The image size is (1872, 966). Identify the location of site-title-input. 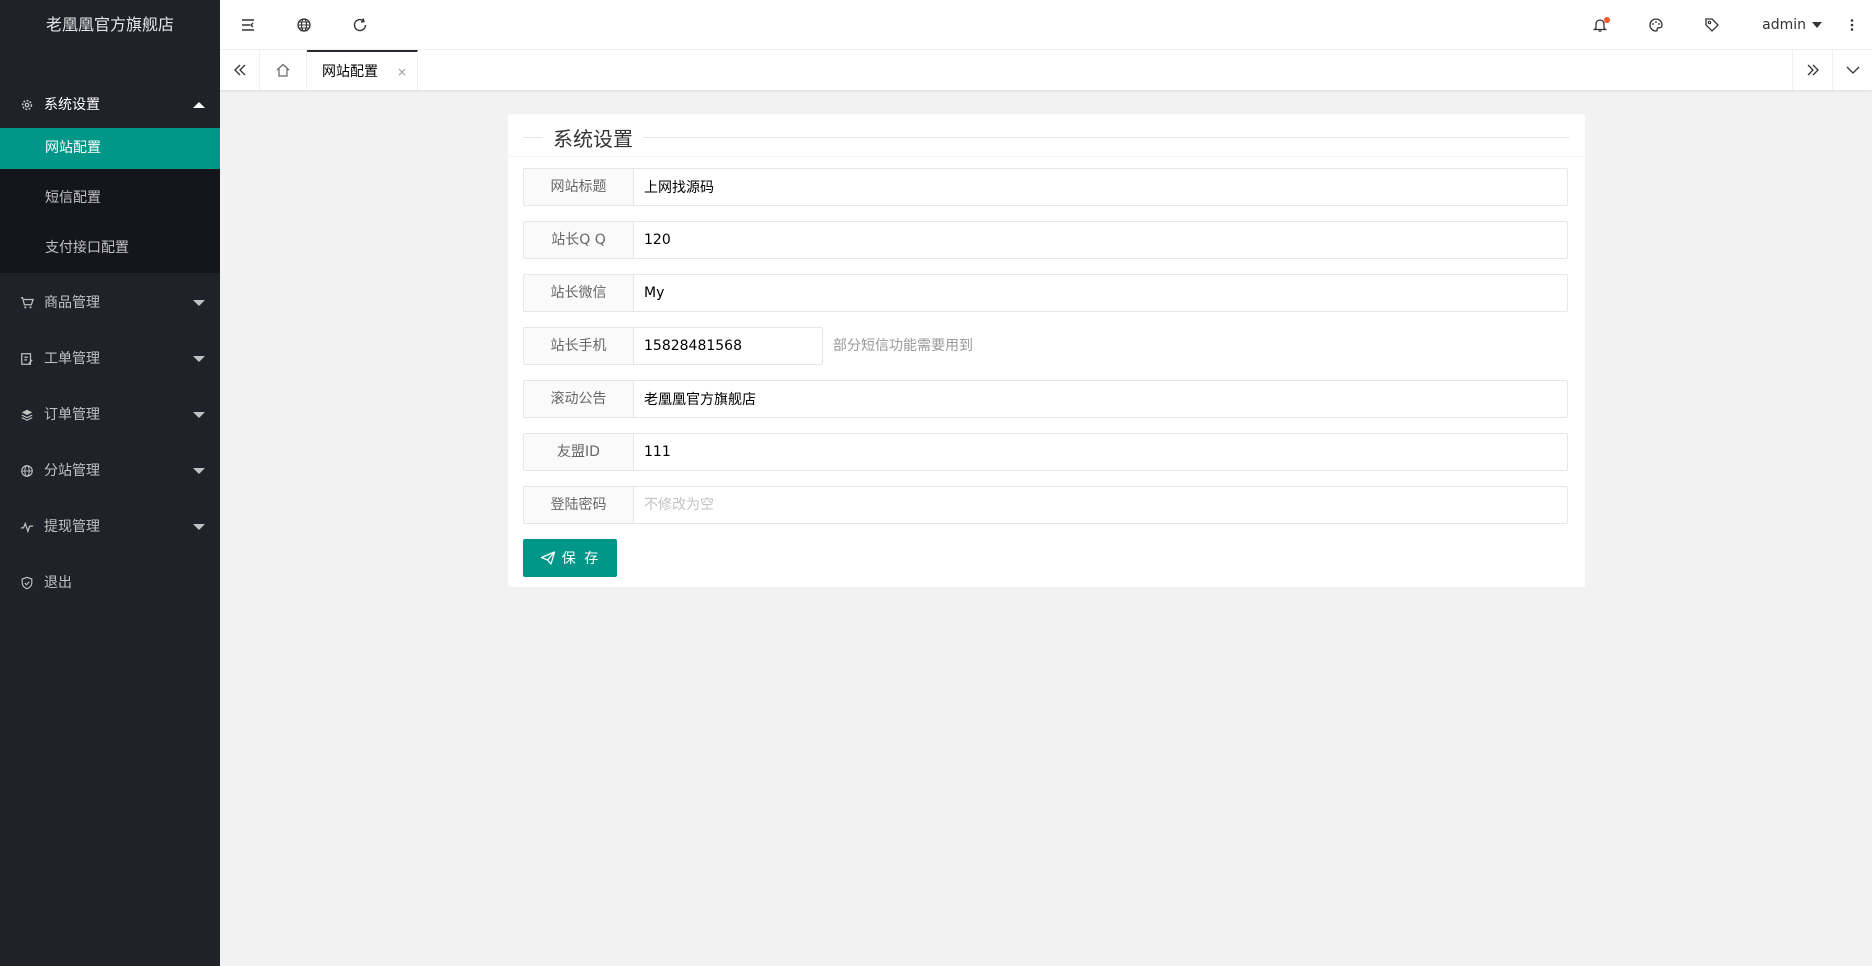
(1100, 187).